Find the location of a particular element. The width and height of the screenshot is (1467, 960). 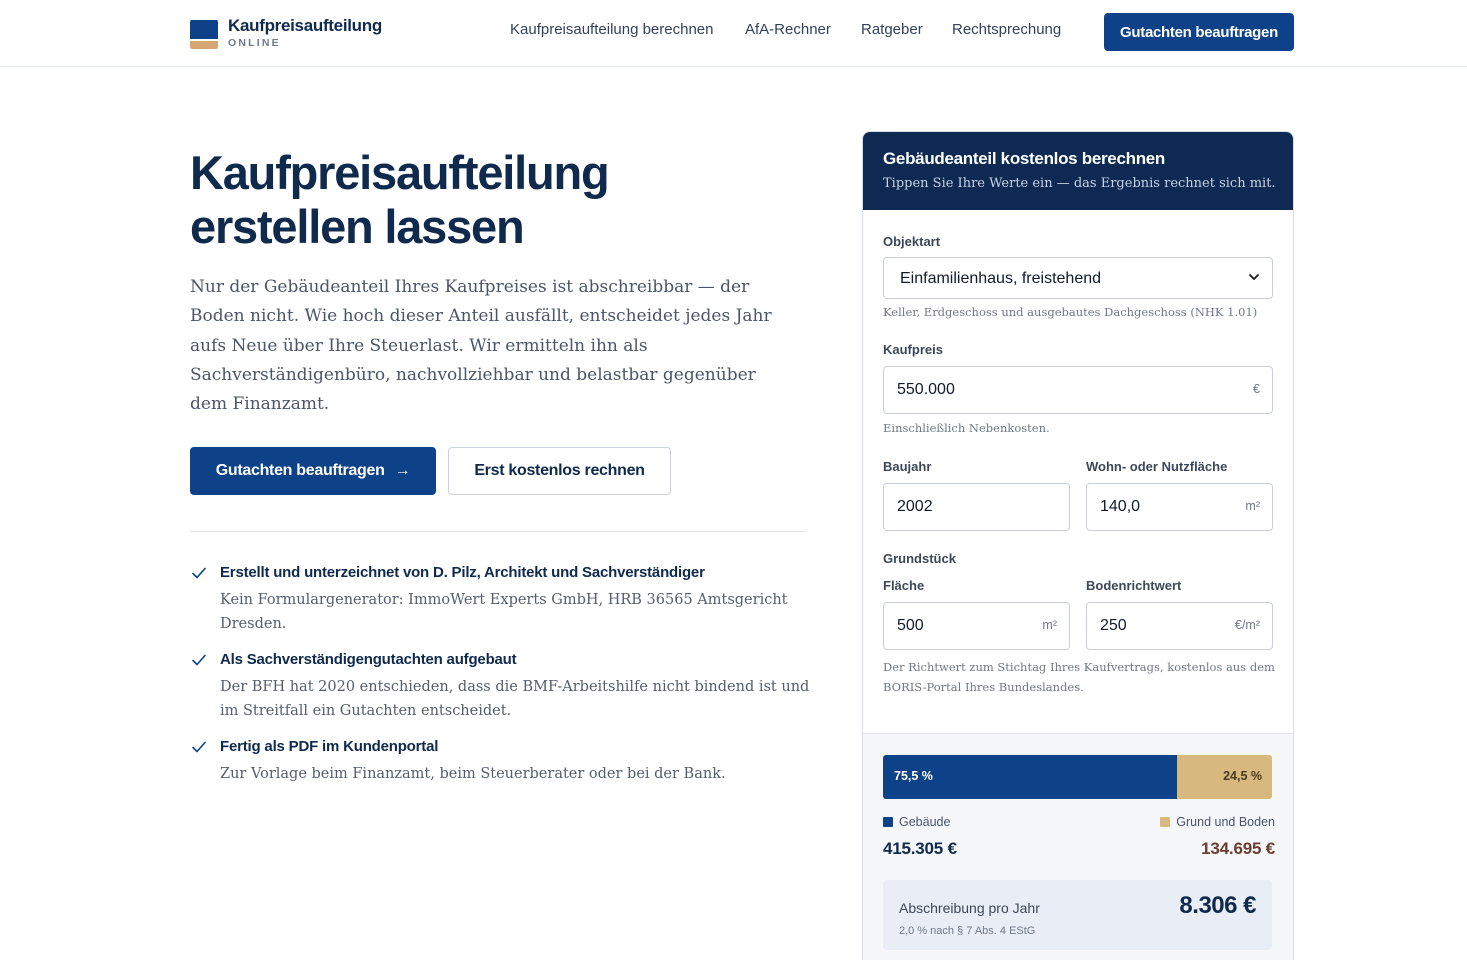

logo-icon is located at coordinates (204, 36).